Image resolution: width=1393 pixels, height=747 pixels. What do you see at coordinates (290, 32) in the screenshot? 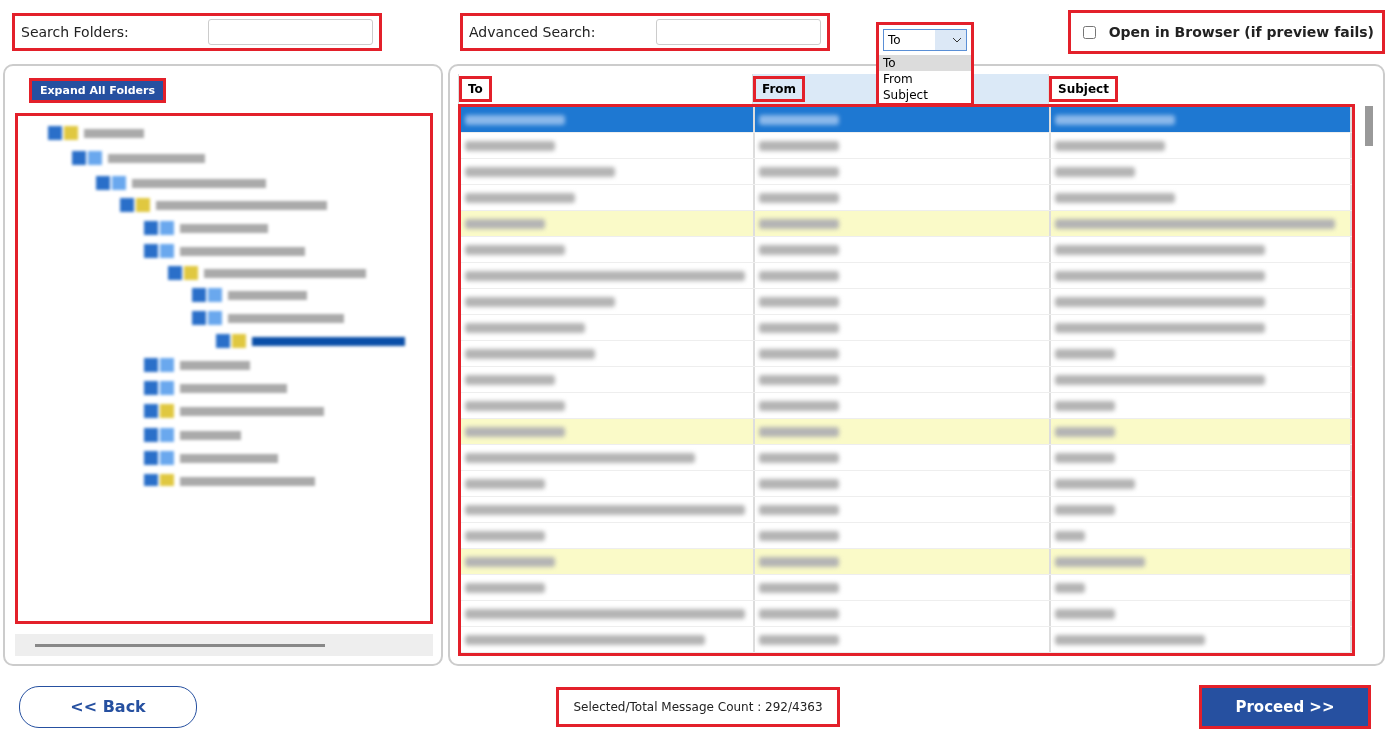
I see `search-folders-field` at bounding box center [290, 32].